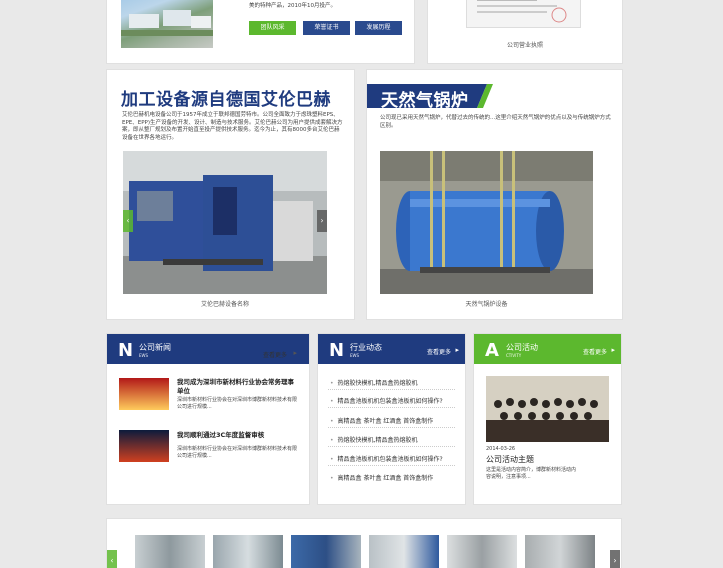  I want to click on license-caption: 公司营业执照, so click(524, 45).